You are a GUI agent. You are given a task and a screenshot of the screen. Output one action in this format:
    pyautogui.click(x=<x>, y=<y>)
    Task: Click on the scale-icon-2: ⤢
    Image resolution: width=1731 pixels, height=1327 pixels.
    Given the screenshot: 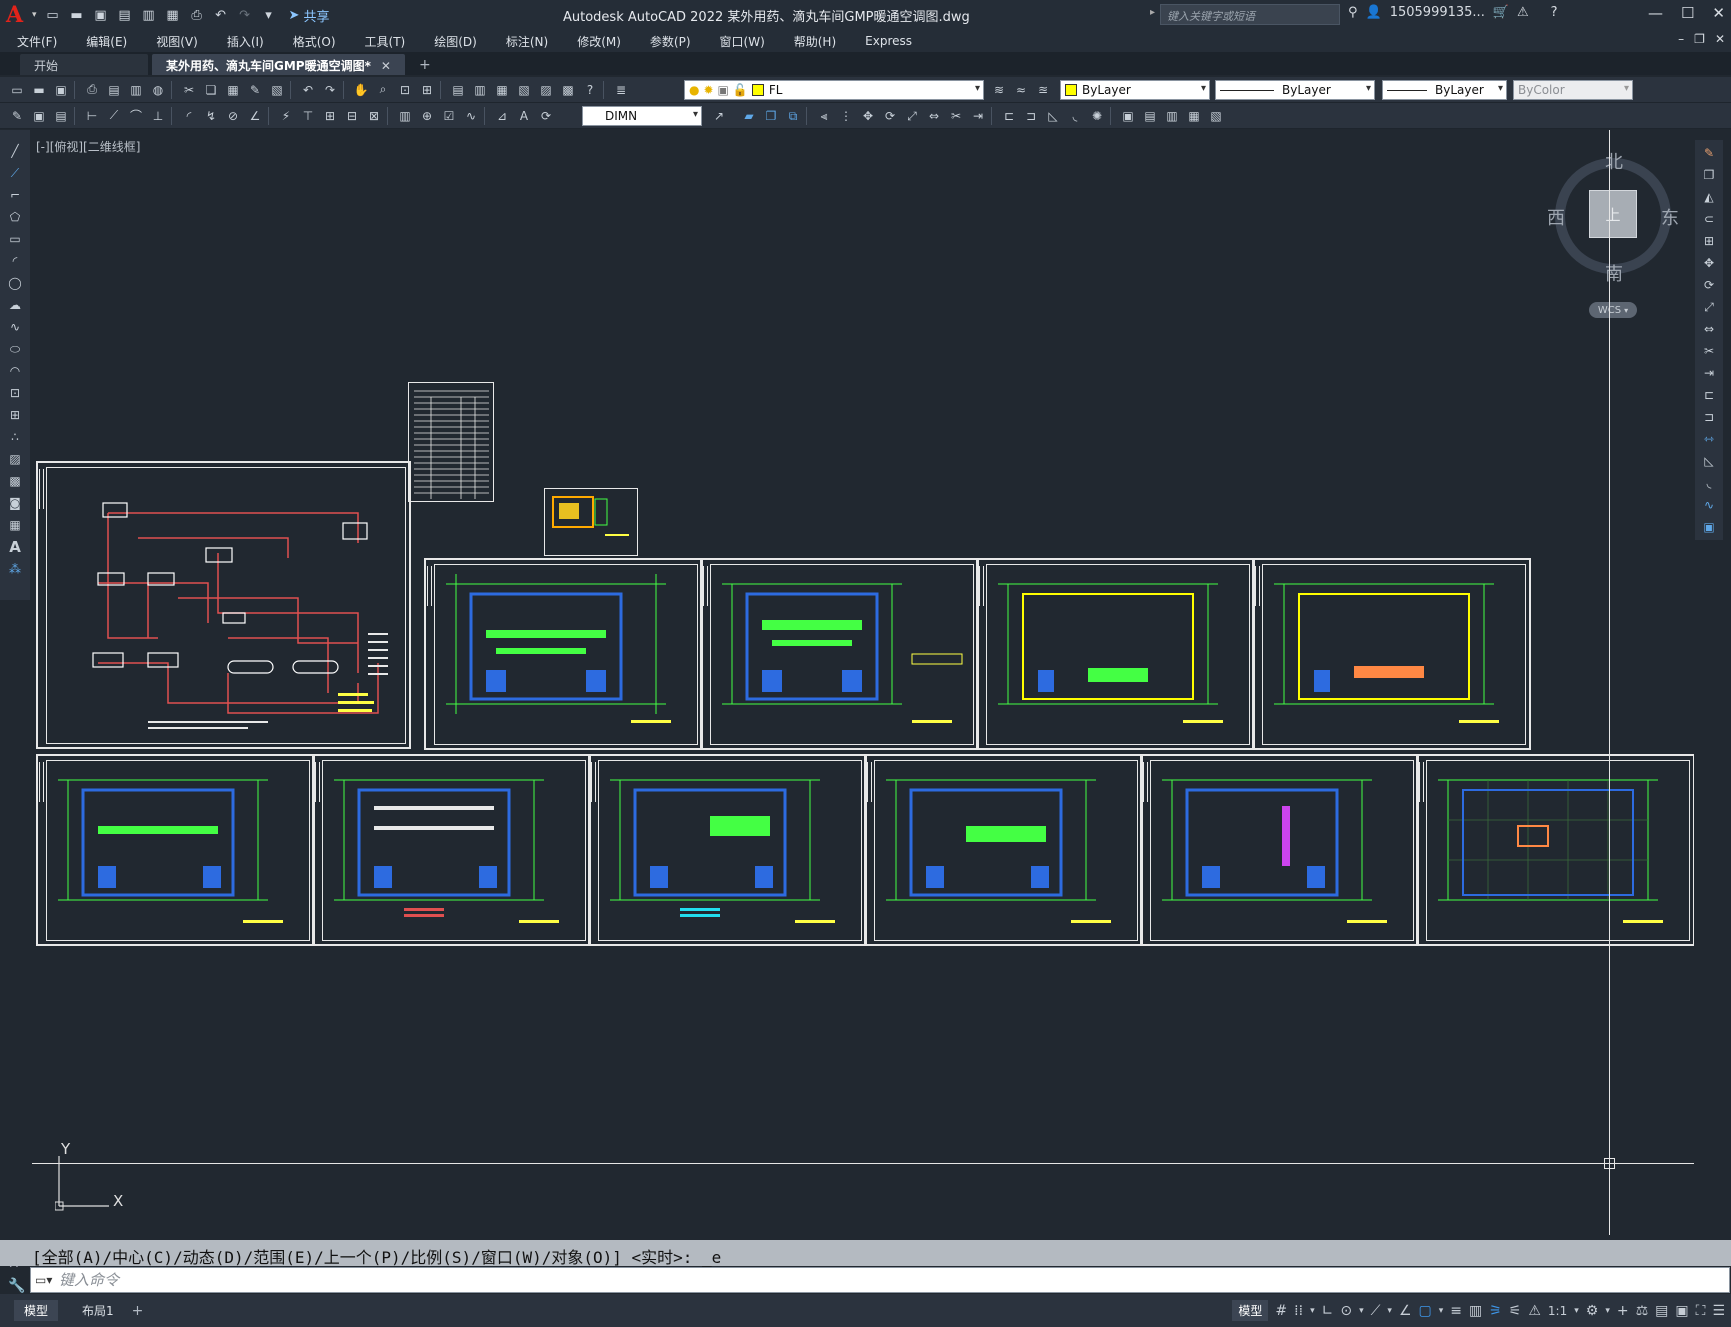 What is the action you would take?
    pyautogui.click(x=1709, y=307)
    